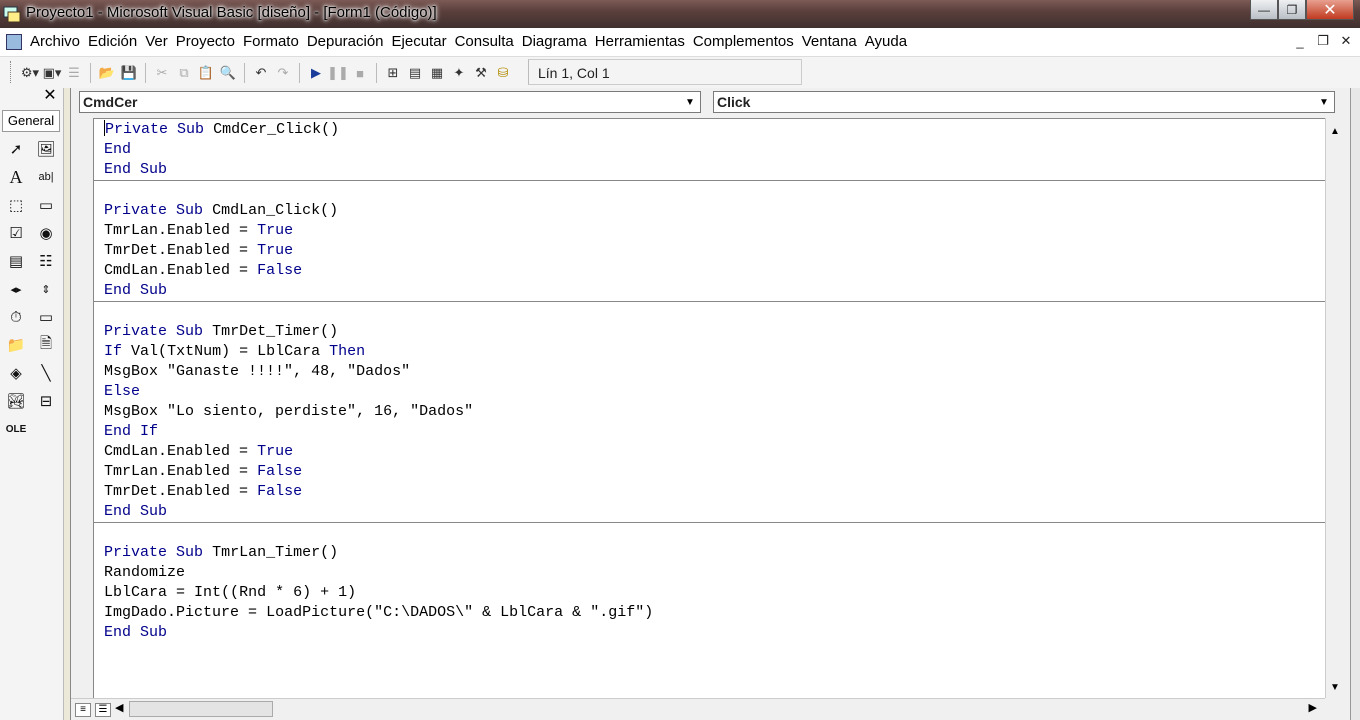 This screenshot has height=720, width=1360. What do you see at coordinates (46, 401) in the screenshot?
I see `data-icon: ⊟` at bounding box center [46, 401].